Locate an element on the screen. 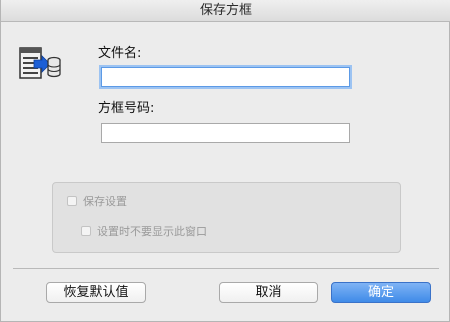 The height and width of the screenshot is (322, 450). save-settings-checkbox: 保存设置 is located at coordinates (97, 201).